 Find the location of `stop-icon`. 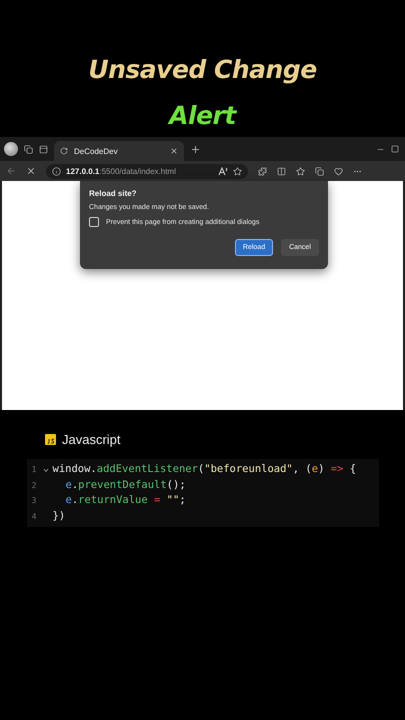

stop-icon is located at coordinates (31, 171).